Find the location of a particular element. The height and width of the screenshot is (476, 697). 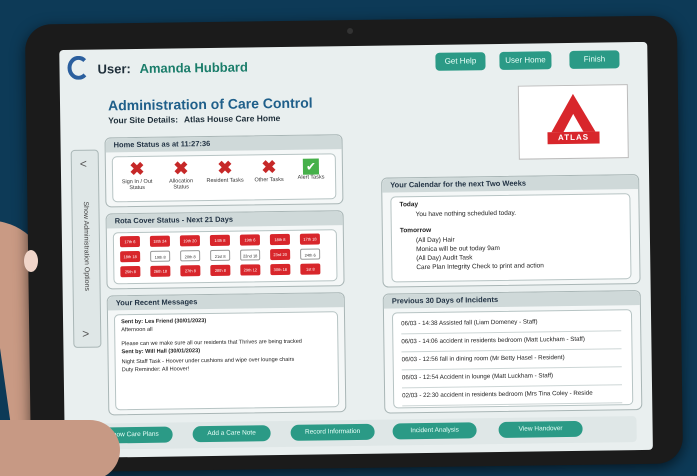

status-label: Sign In / Out Status is located at coordinates (137, 185).